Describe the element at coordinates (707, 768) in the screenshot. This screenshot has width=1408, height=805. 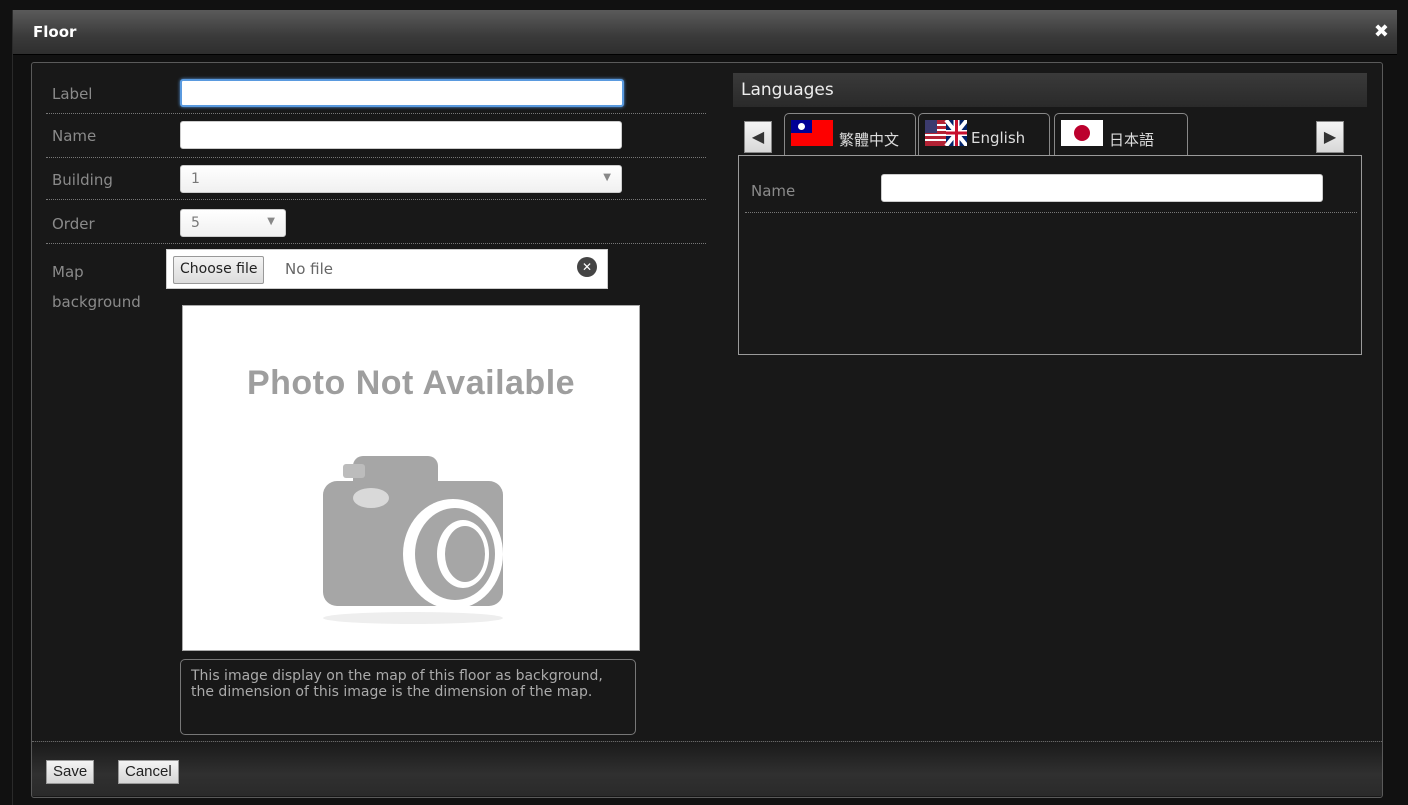
I see `button-bar: Save Cancel` at that location.